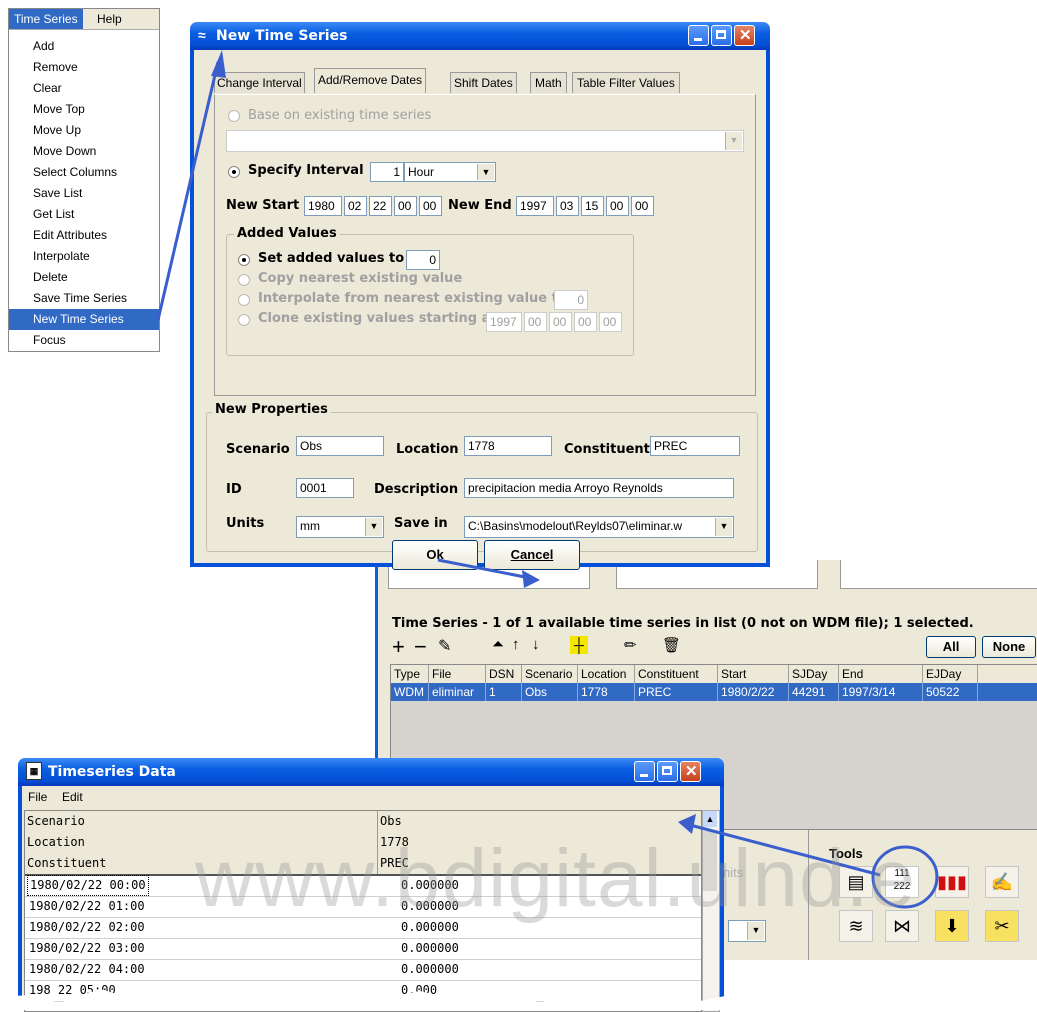  I want to click on arrow-tool-to-data, so click(785, 850).